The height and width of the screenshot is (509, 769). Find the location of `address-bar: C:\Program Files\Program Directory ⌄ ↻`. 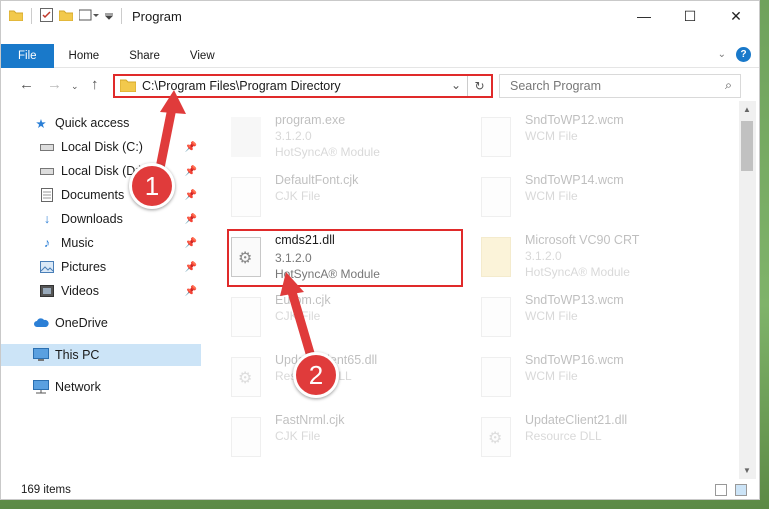

address-bar: C:\Program Files\Program Directory ⌄ ↻ is located at coordinates (303, 86).